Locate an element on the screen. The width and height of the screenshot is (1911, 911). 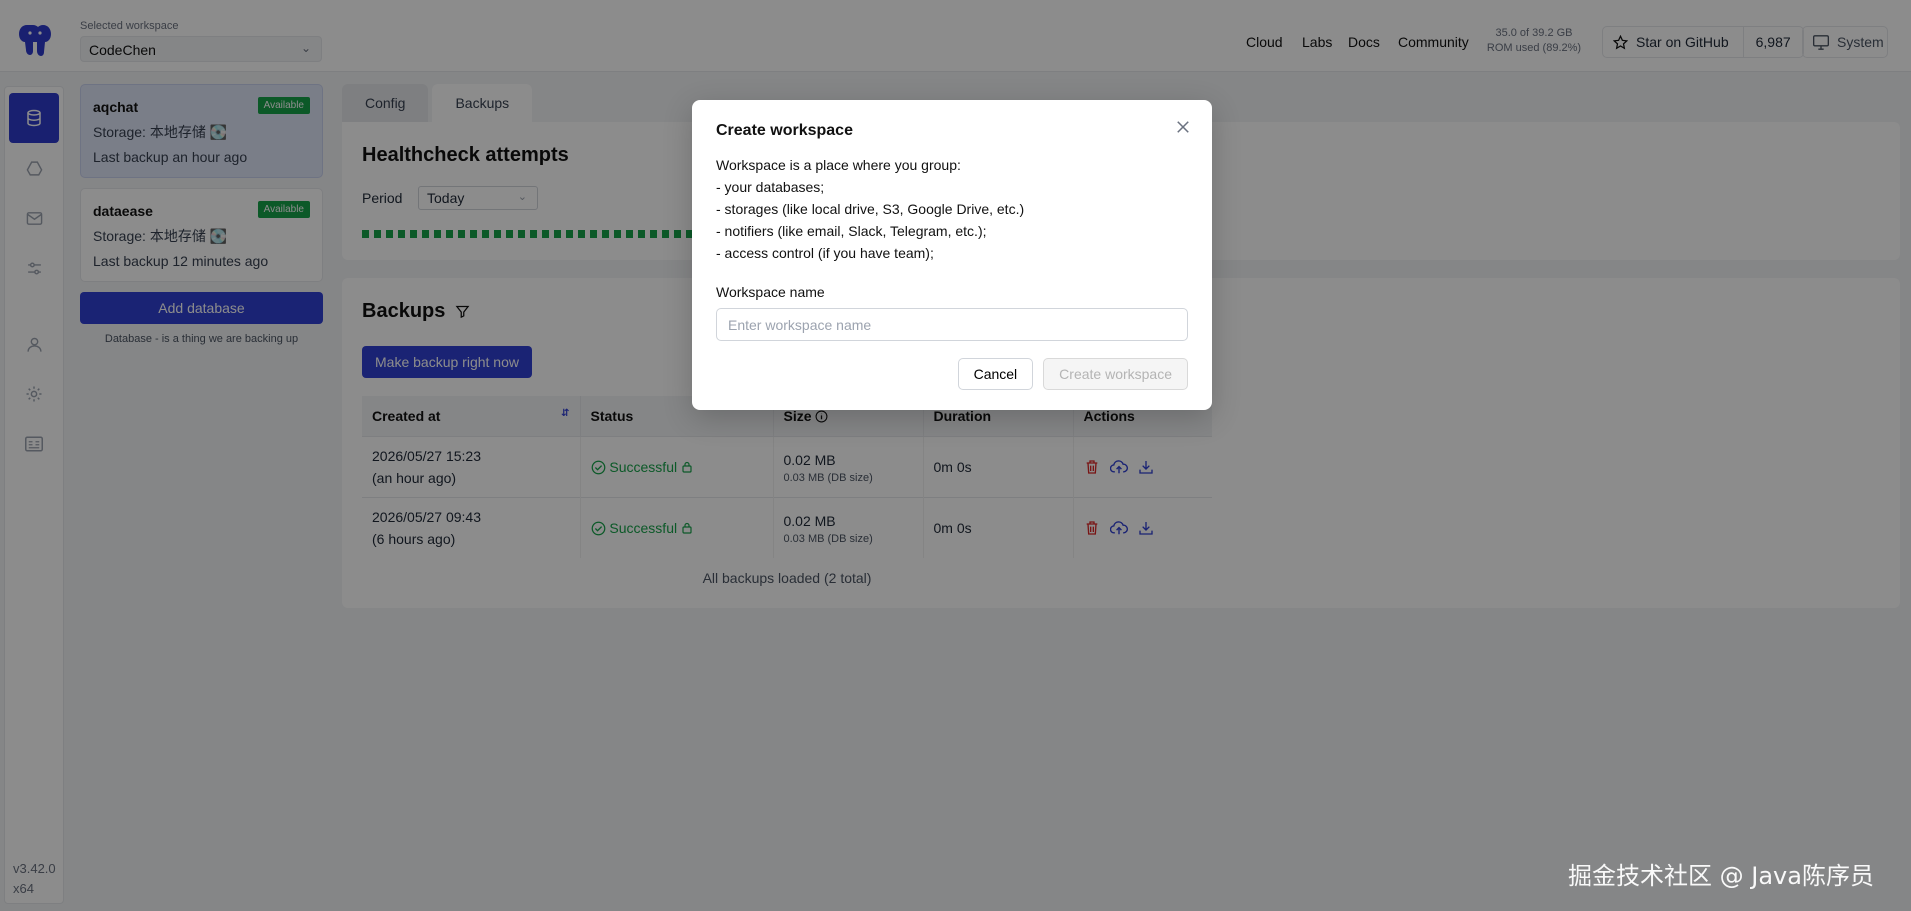
modal-desc-line: - access control (if you have team); is located at coordinates (825, 253).